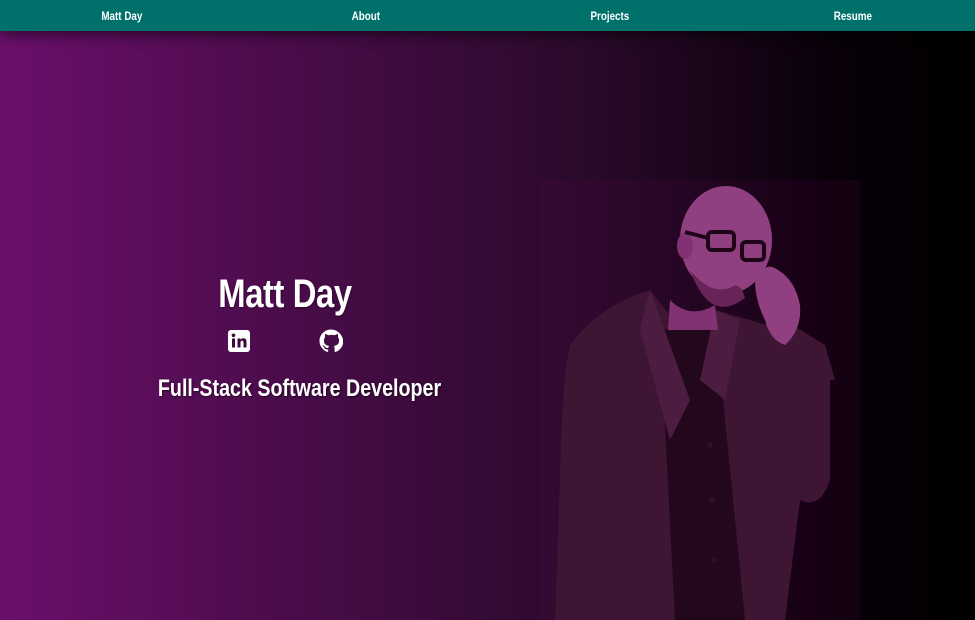 Image resolution: width=975 pixels, height=620 pixels. I want to click on github-link, so click(331, 341).